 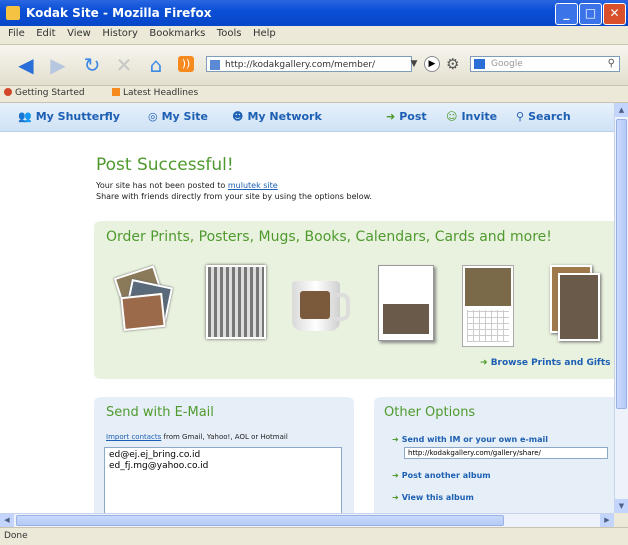 What do you see at coordinates (406, 303) in the screenshot?
I see `photo-book-image` at bounding box center [406, 303].